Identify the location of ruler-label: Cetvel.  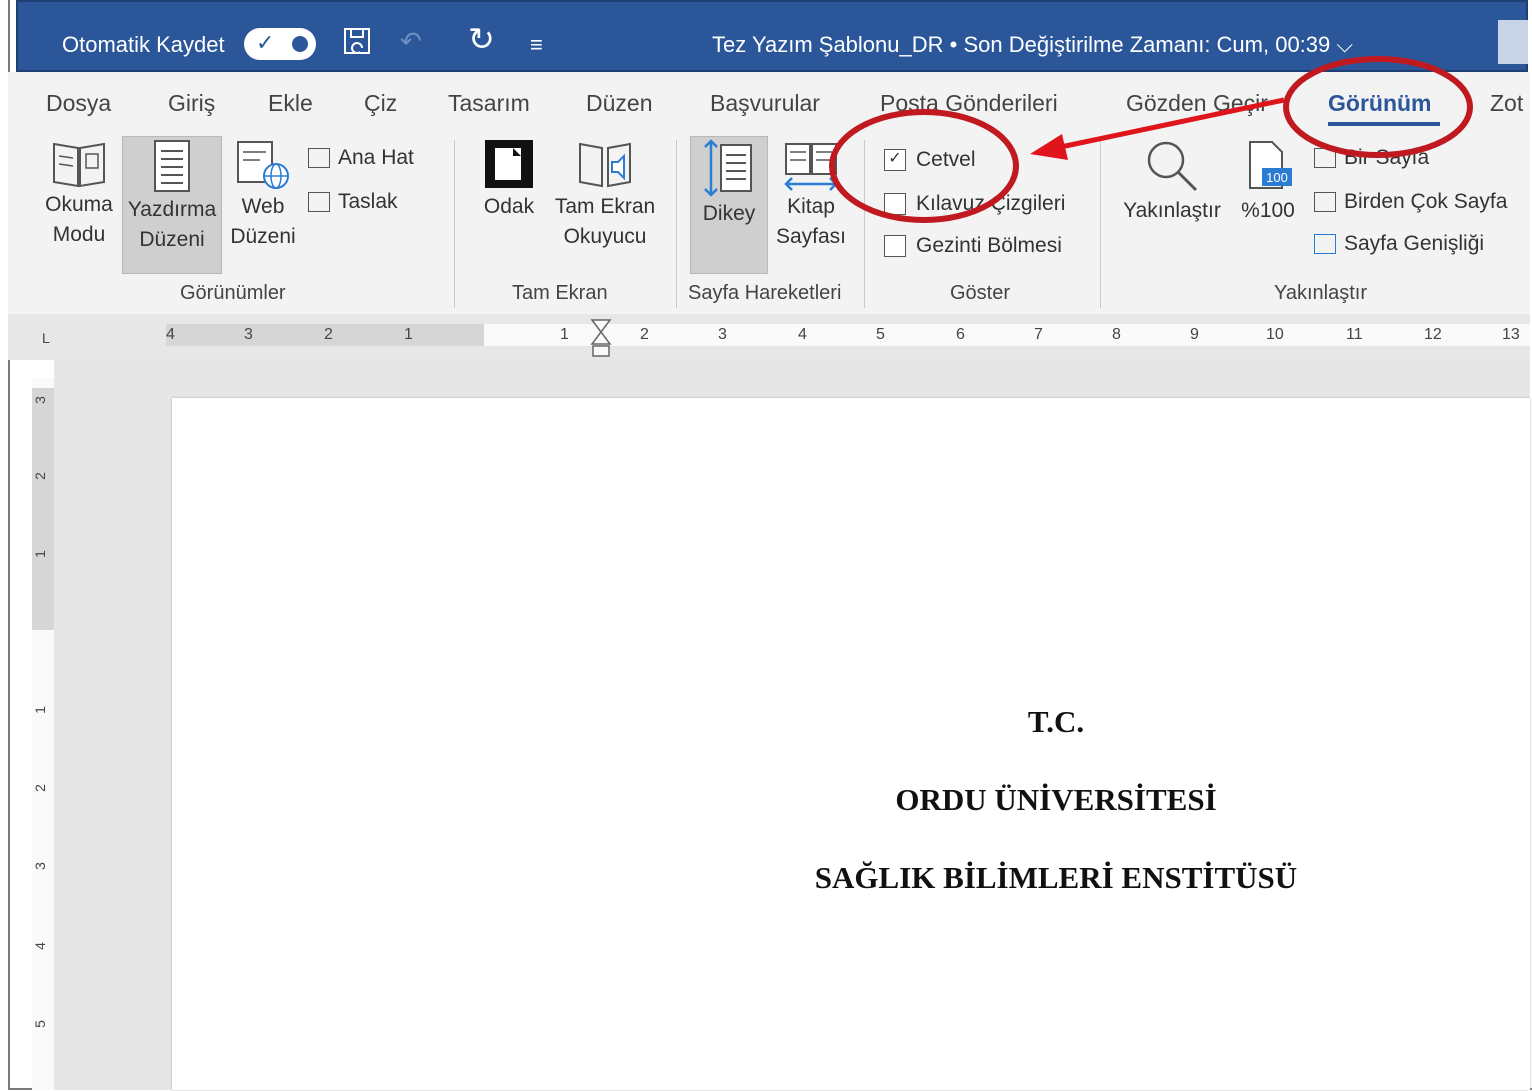
(946, 159).